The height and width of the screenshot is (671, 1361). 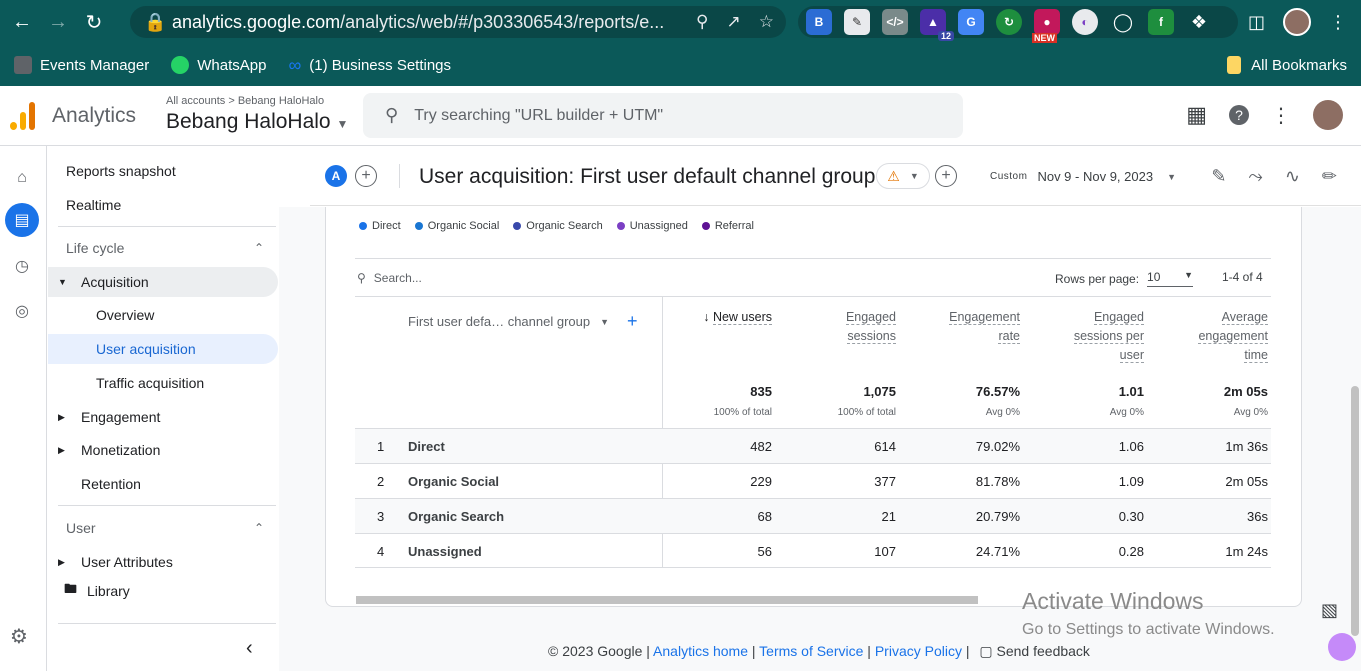 I want to click on sidebar-item-reports-snapshot: Reports snapshot, so click(x=163, y=171).